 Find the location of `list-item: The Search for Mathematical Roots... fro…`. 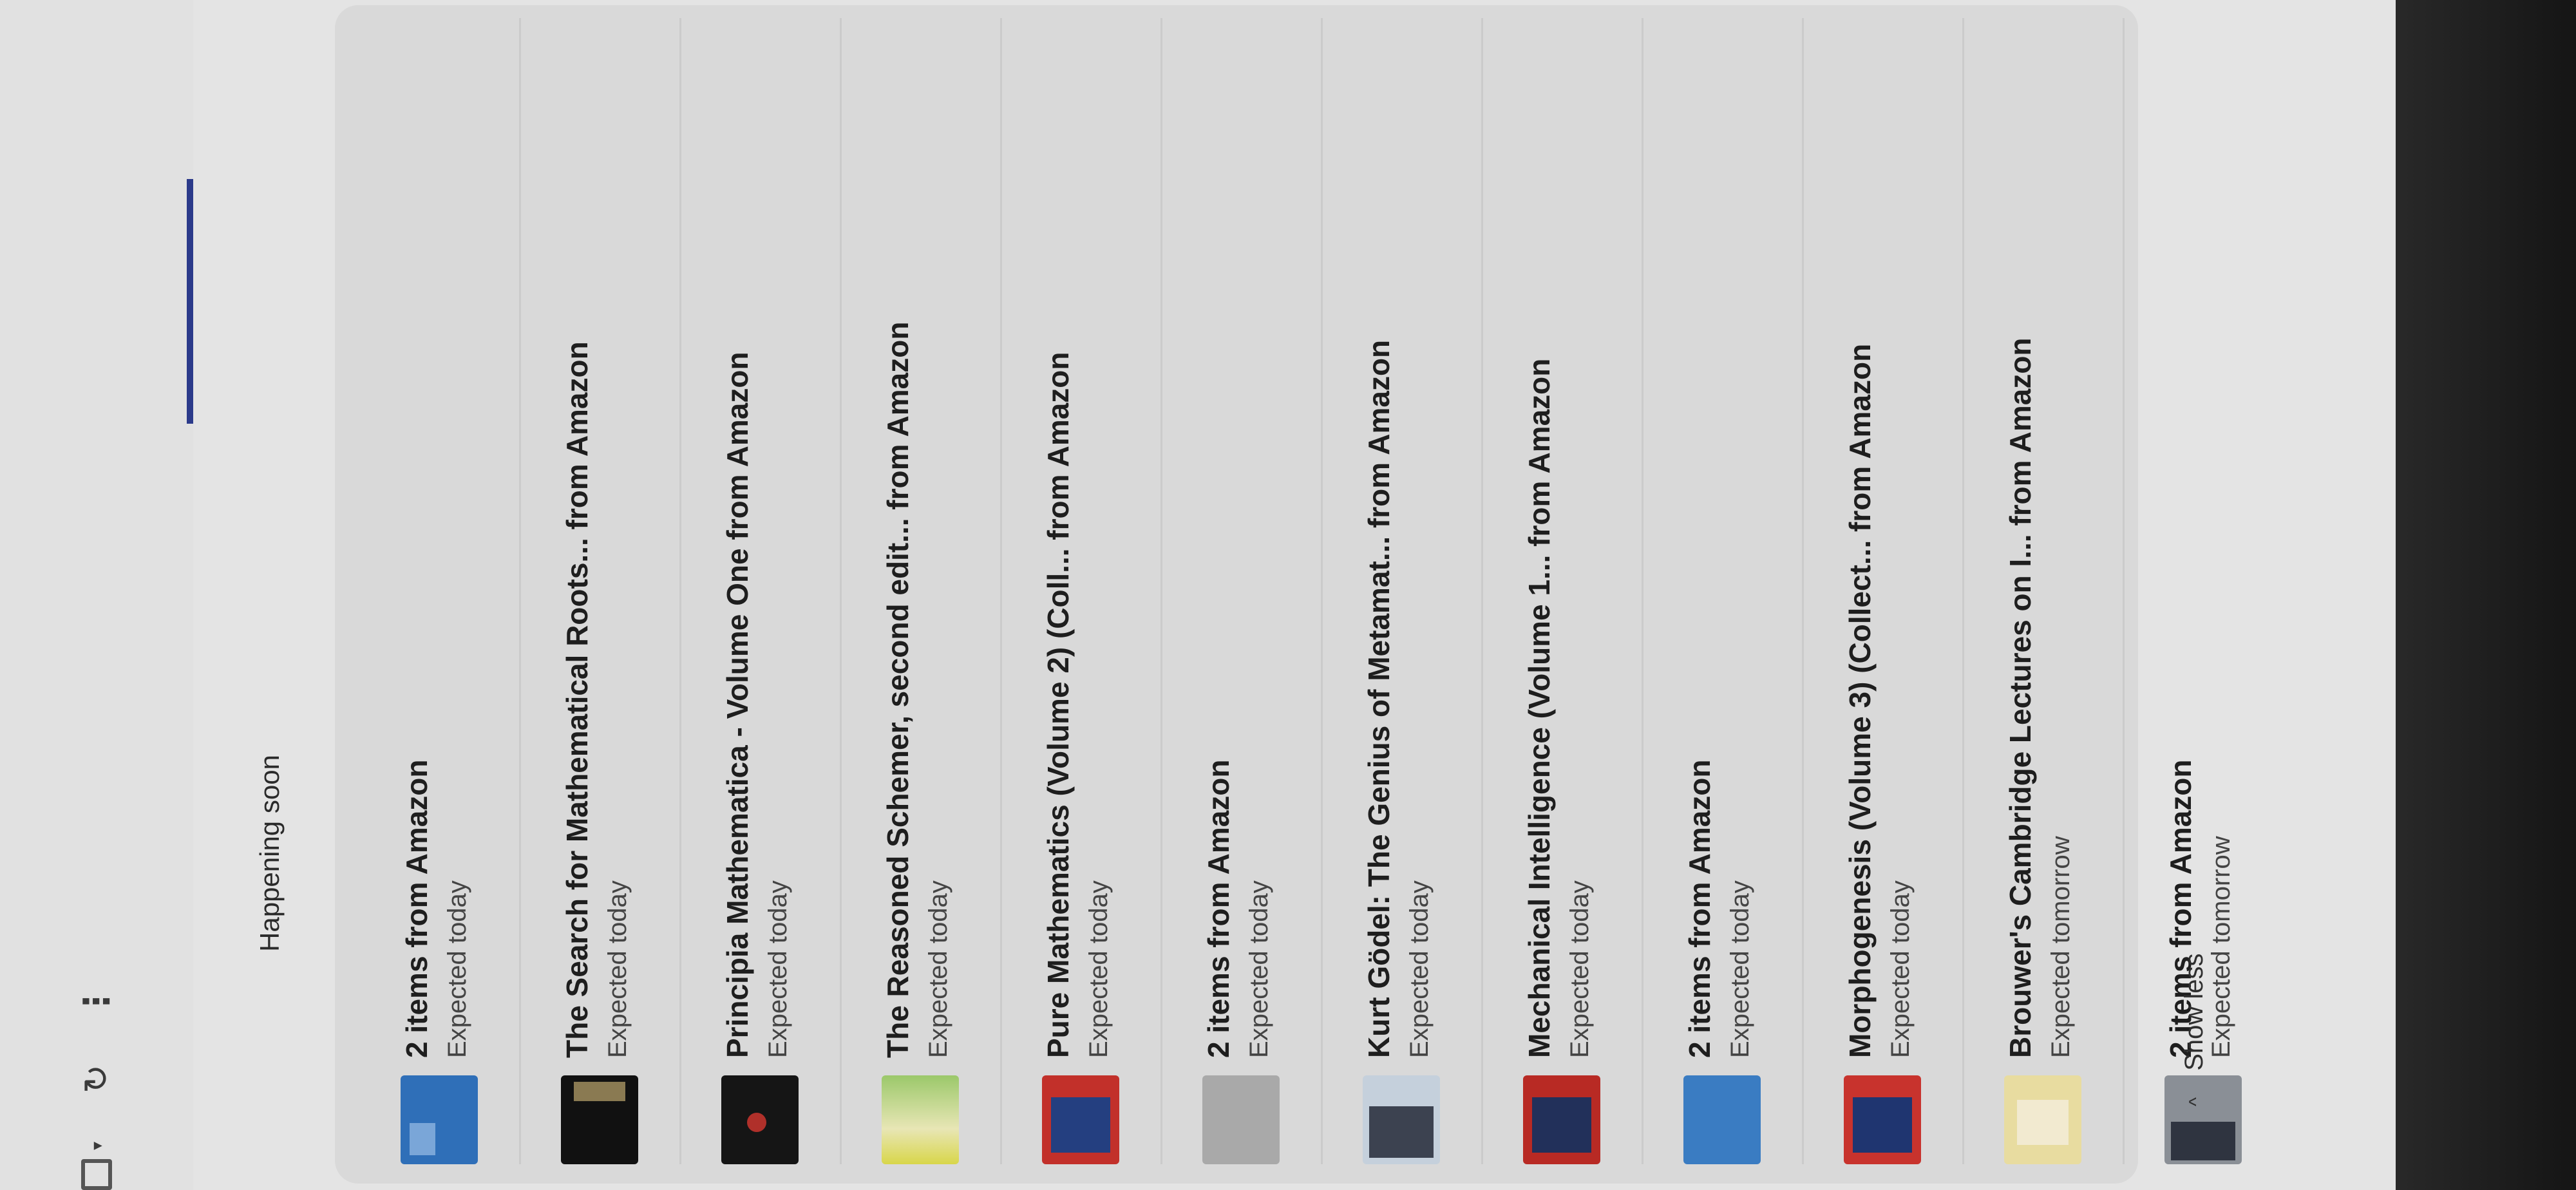

list-item: The Search for Mathematical Roots... fro… is located at coordinates (601, 591).